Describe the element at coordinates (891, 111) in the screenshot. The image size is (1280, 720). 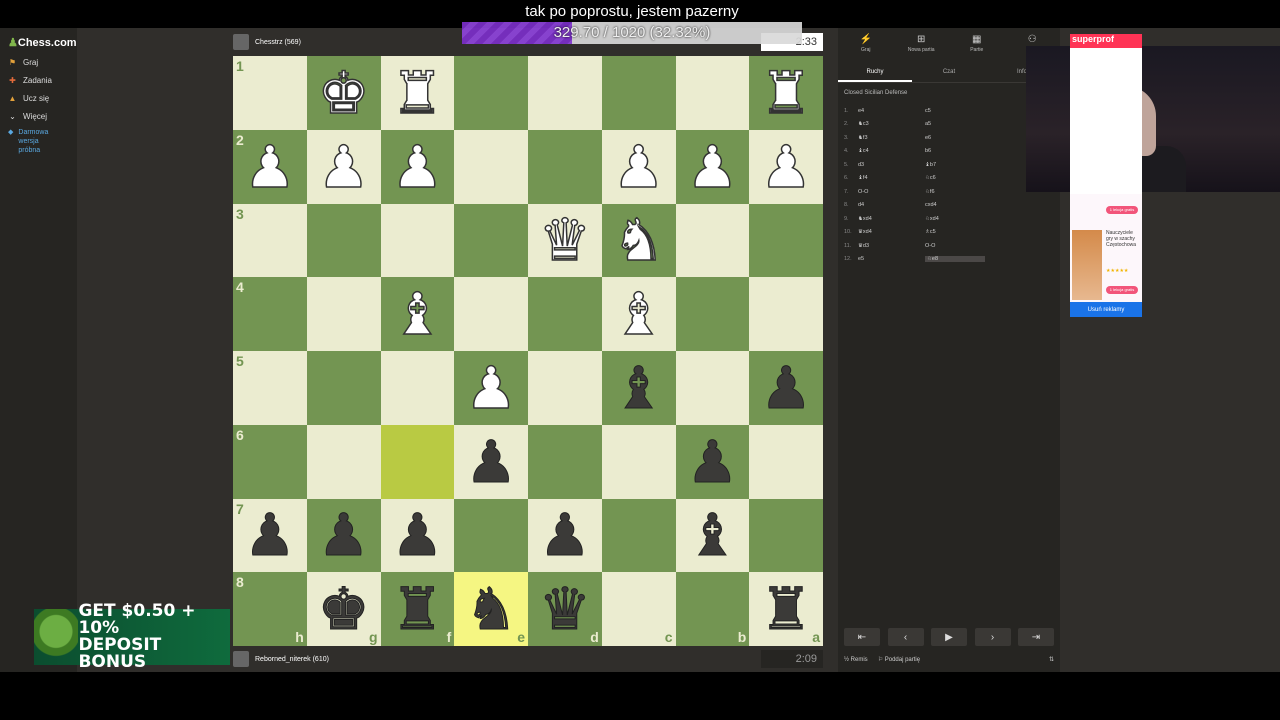
I see `white-move: e4` at that location.